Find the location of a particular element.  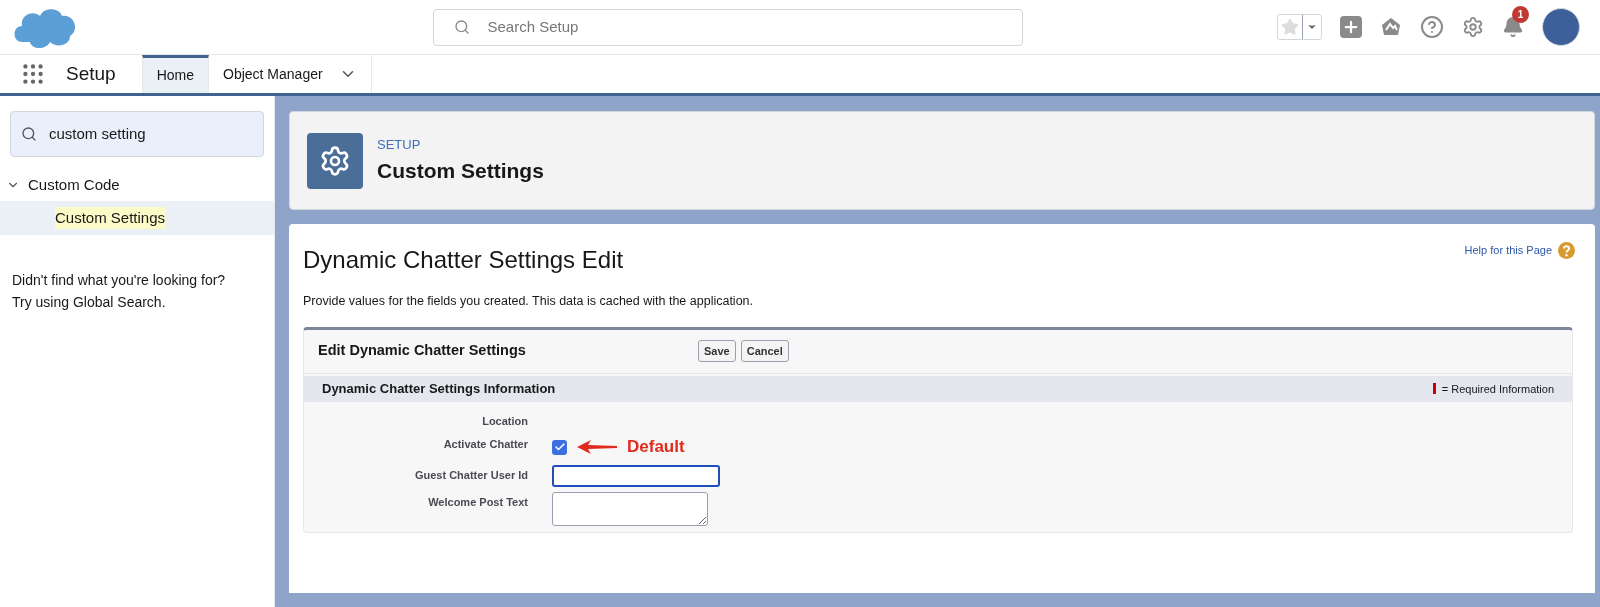

description-text: Provide values for the fields you created. This data is cached with the application. is located at coordinates (529, 301).